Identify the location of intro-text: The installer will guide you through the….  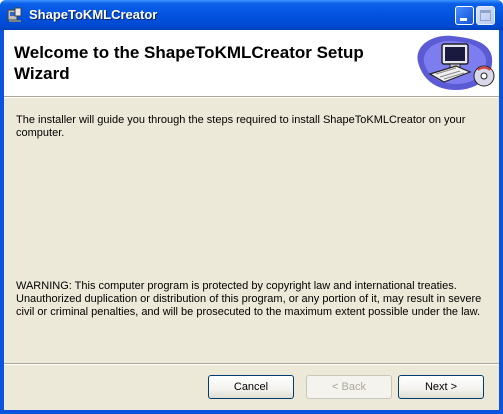
(241, 126).